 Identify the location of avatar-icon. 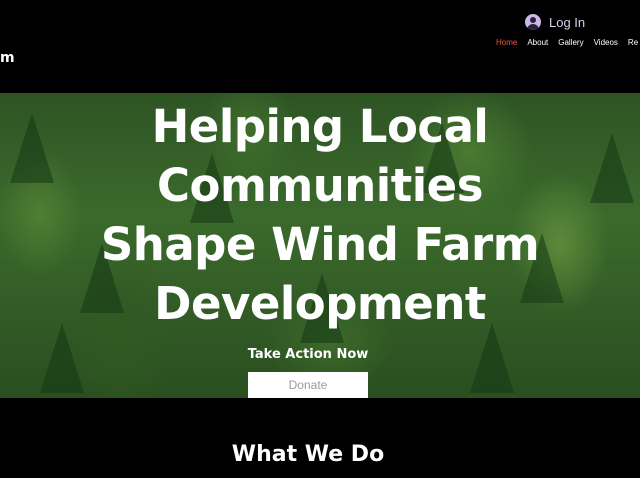
(533, 22).